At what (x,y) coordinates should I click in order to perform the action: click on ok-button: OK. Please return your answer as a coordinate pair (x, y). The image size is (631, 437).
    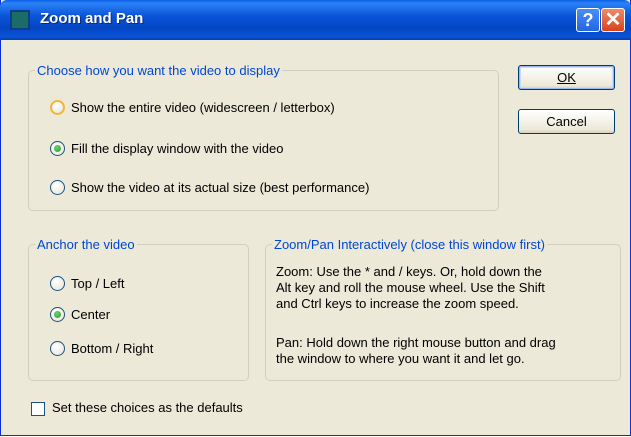
    Looking at the image, I should click on (566, 77).